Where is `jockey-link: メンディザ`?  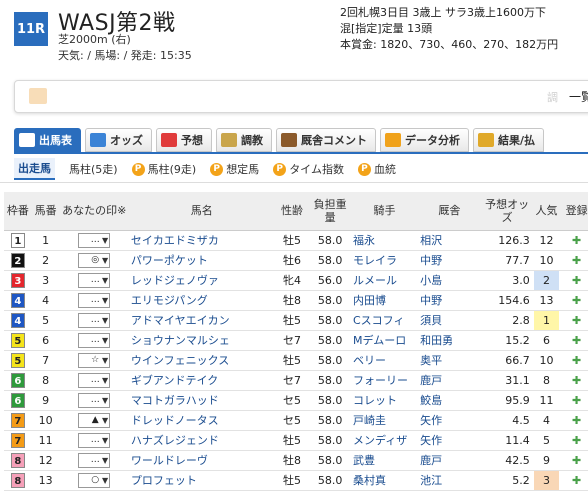
jockey-link: メンディザ is located at coordinates (385, 440).